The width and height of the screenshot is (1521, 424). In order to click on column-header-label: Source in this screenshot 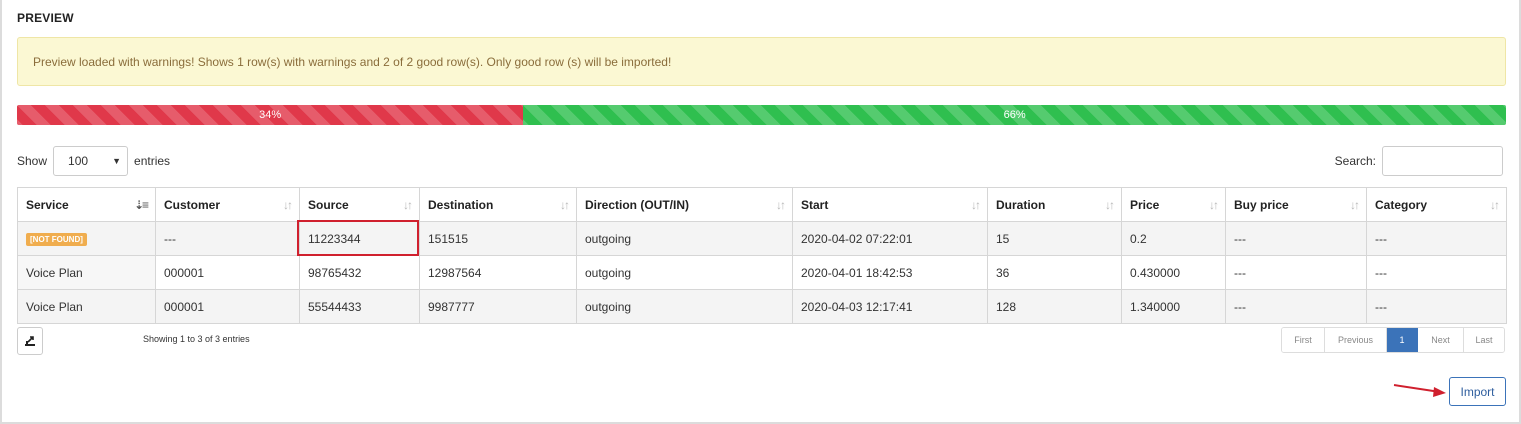, I will do `click(328, 204)`.